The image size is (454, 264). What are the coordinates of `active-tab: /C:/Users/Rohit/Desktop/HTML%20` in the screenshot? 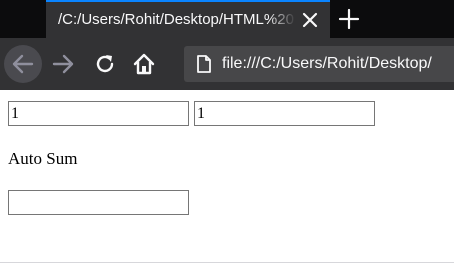 It's located at (188, 19).